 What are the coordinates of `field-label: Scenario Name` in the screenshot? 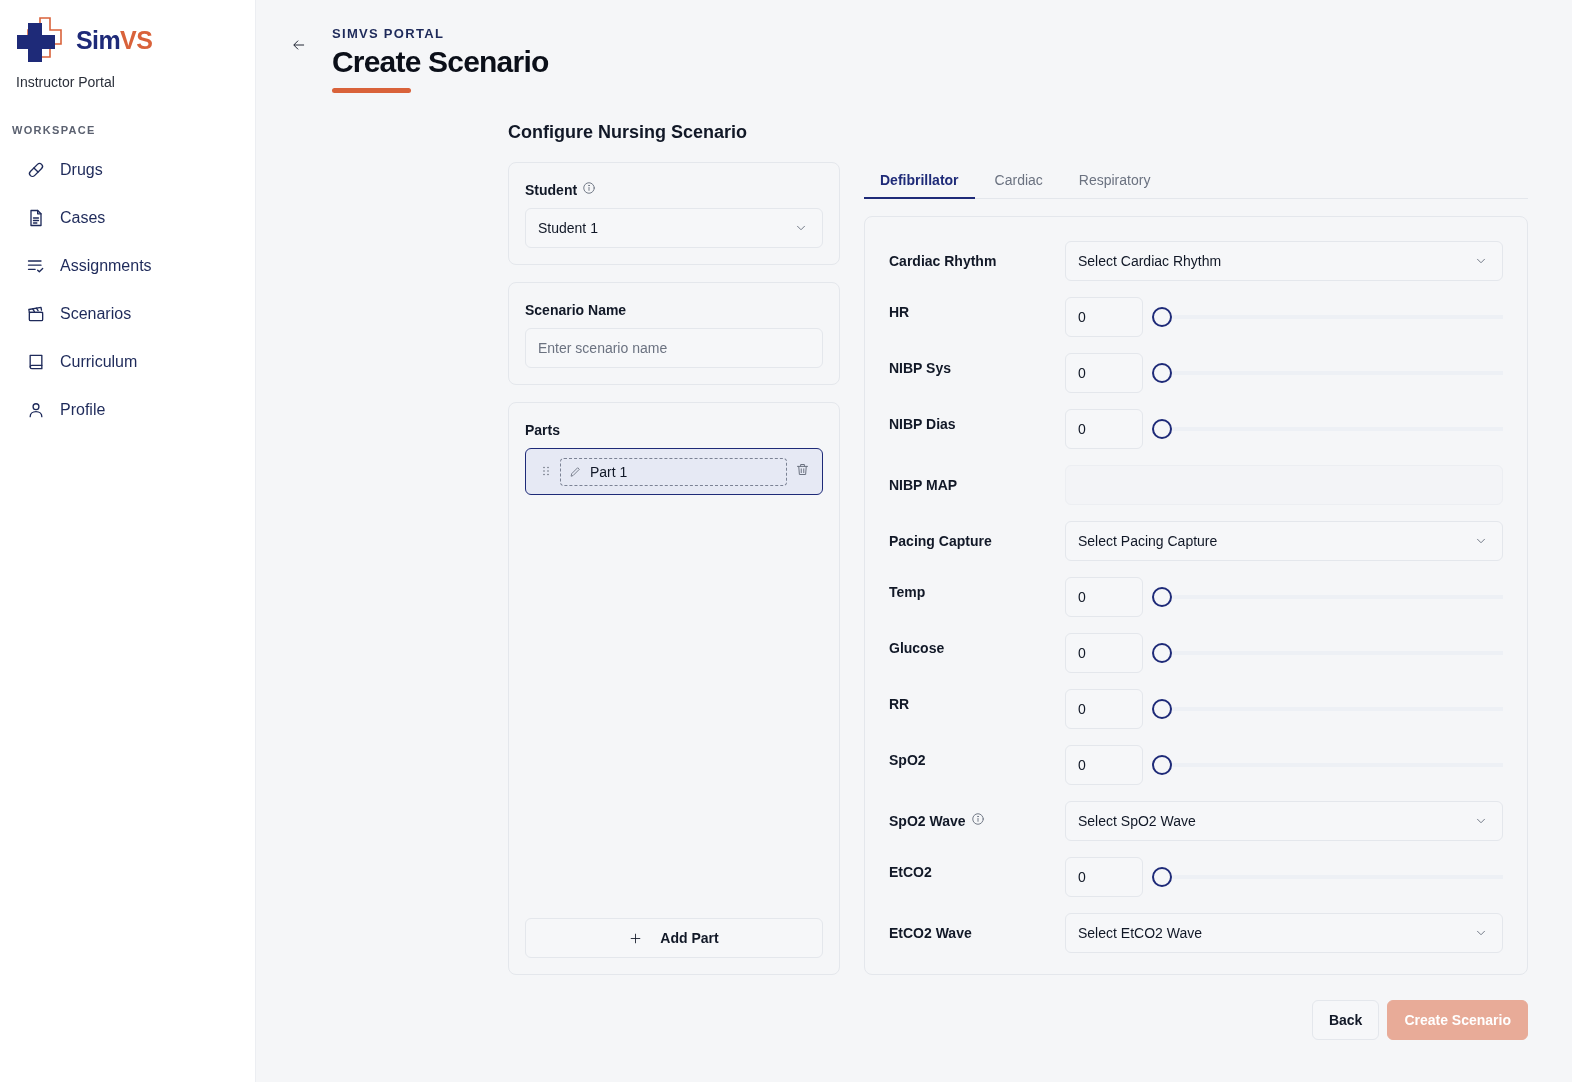 It's located at (576, 310).